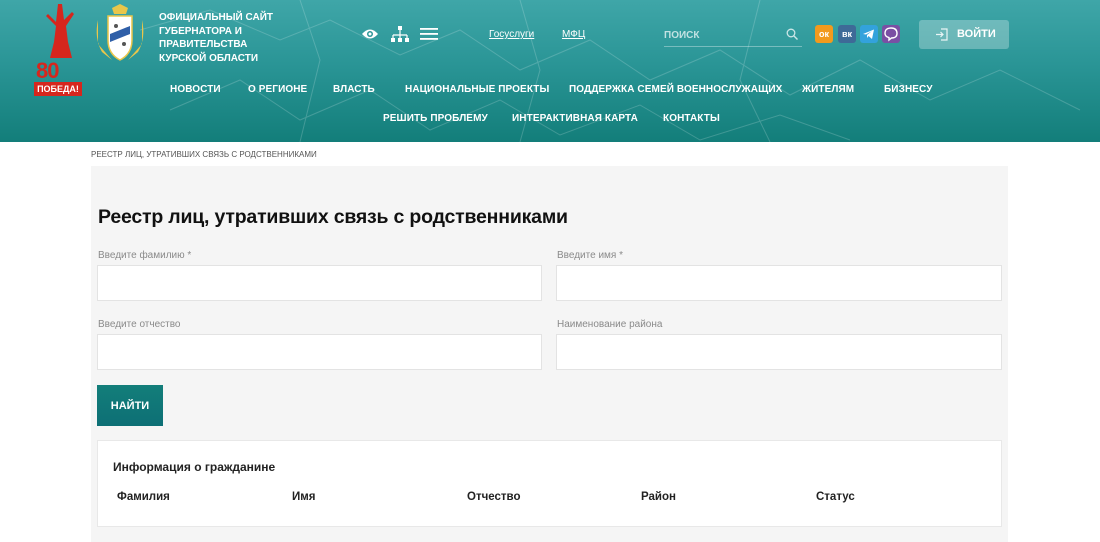 The image size is (1100, 542). What do you see at coordinates (976, 34) in the screenshot?
I see `login-label: ВОЙТИ` at bounding box center [976, 34].